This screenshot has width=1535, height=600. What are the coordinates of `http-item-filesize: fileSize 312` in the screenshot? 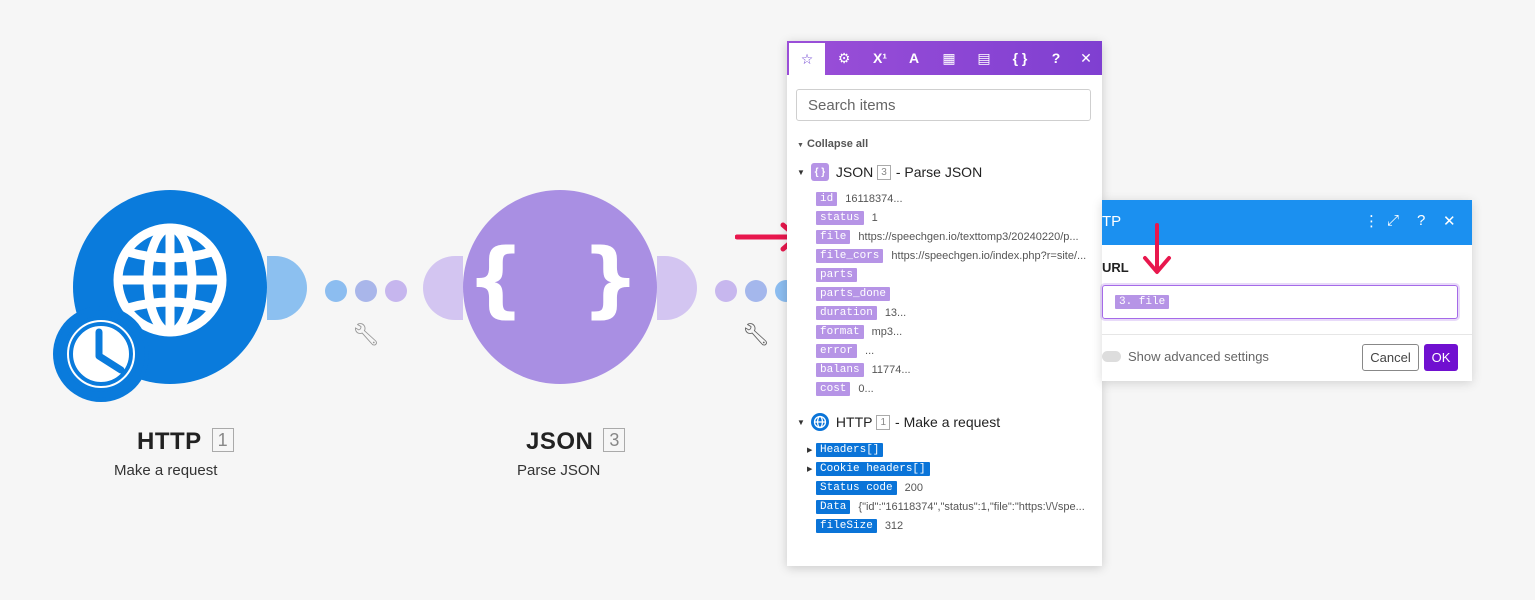 It's located at (859, 526).